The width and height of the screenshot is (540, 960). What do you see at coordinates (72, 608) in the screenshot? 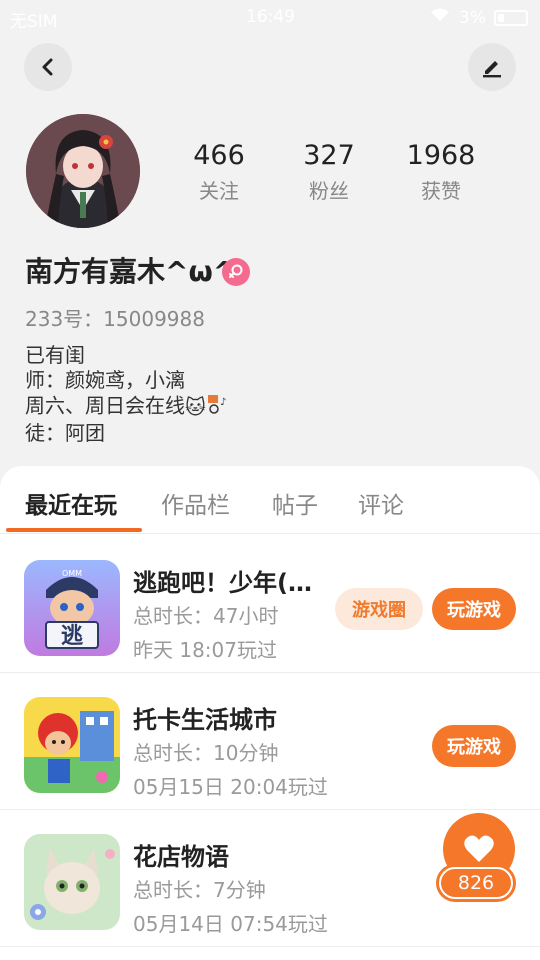
I see `game-icon: 逃 OMM` at bounding box center [72, 608].